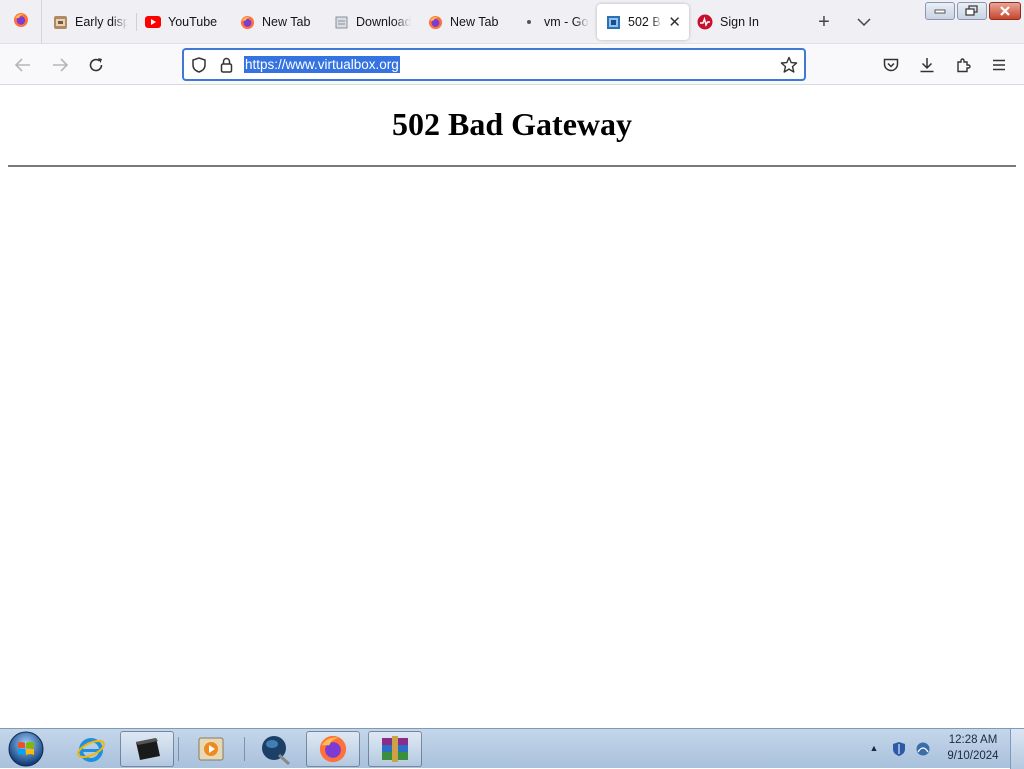 Image resolution: width=1024 pixels, height=769 pixels. I want to click on taskbar-terminal, so click(147, 749).